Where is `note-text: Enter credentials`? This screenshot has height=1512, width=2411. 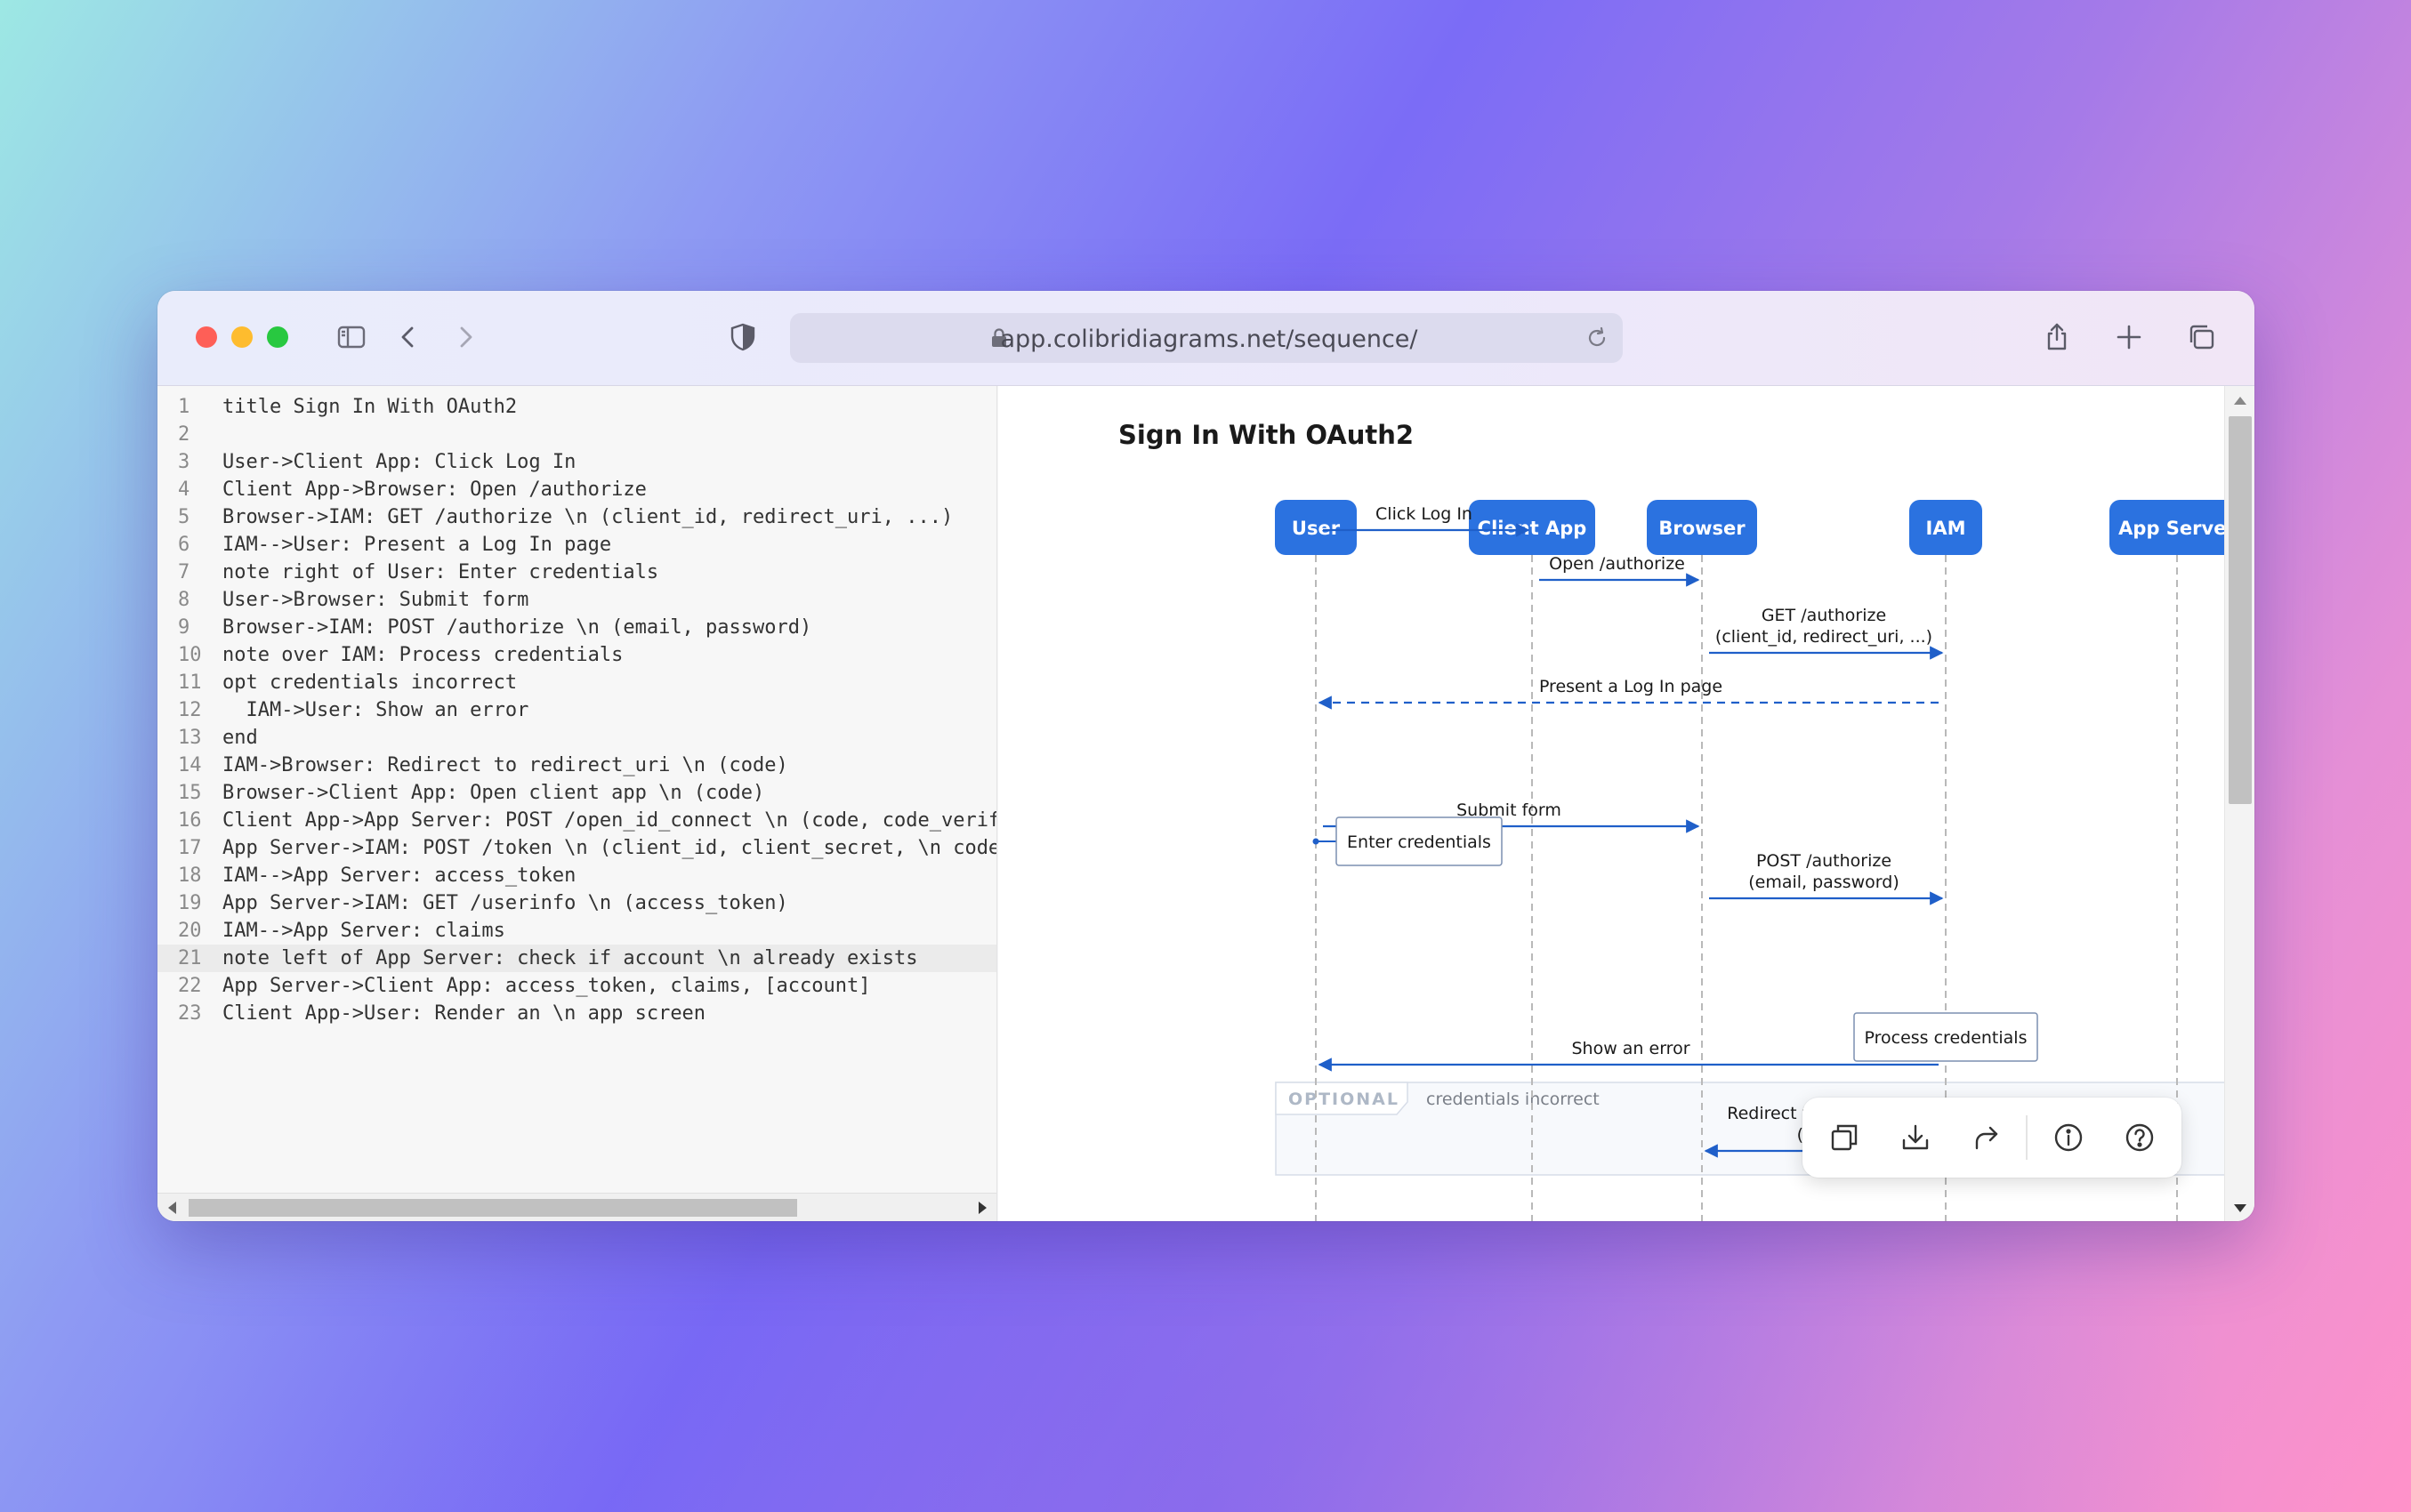 note-text: Enter credentials is located at coordinates (1419, 842).